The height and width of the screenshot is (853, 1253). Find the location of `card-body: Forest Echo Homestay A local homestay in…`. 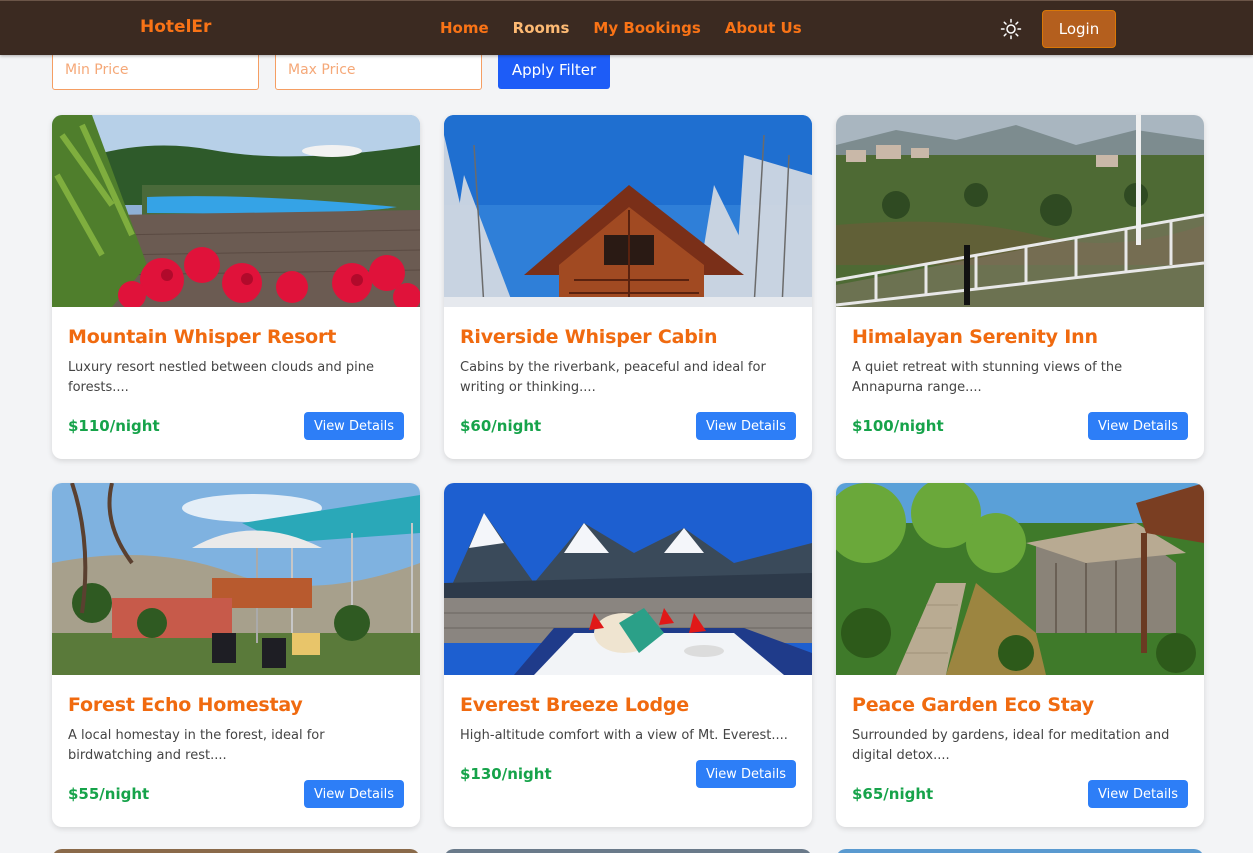

card-body: Forest Echo Homestay A local homestay in… is located at coordinates (236, 741).